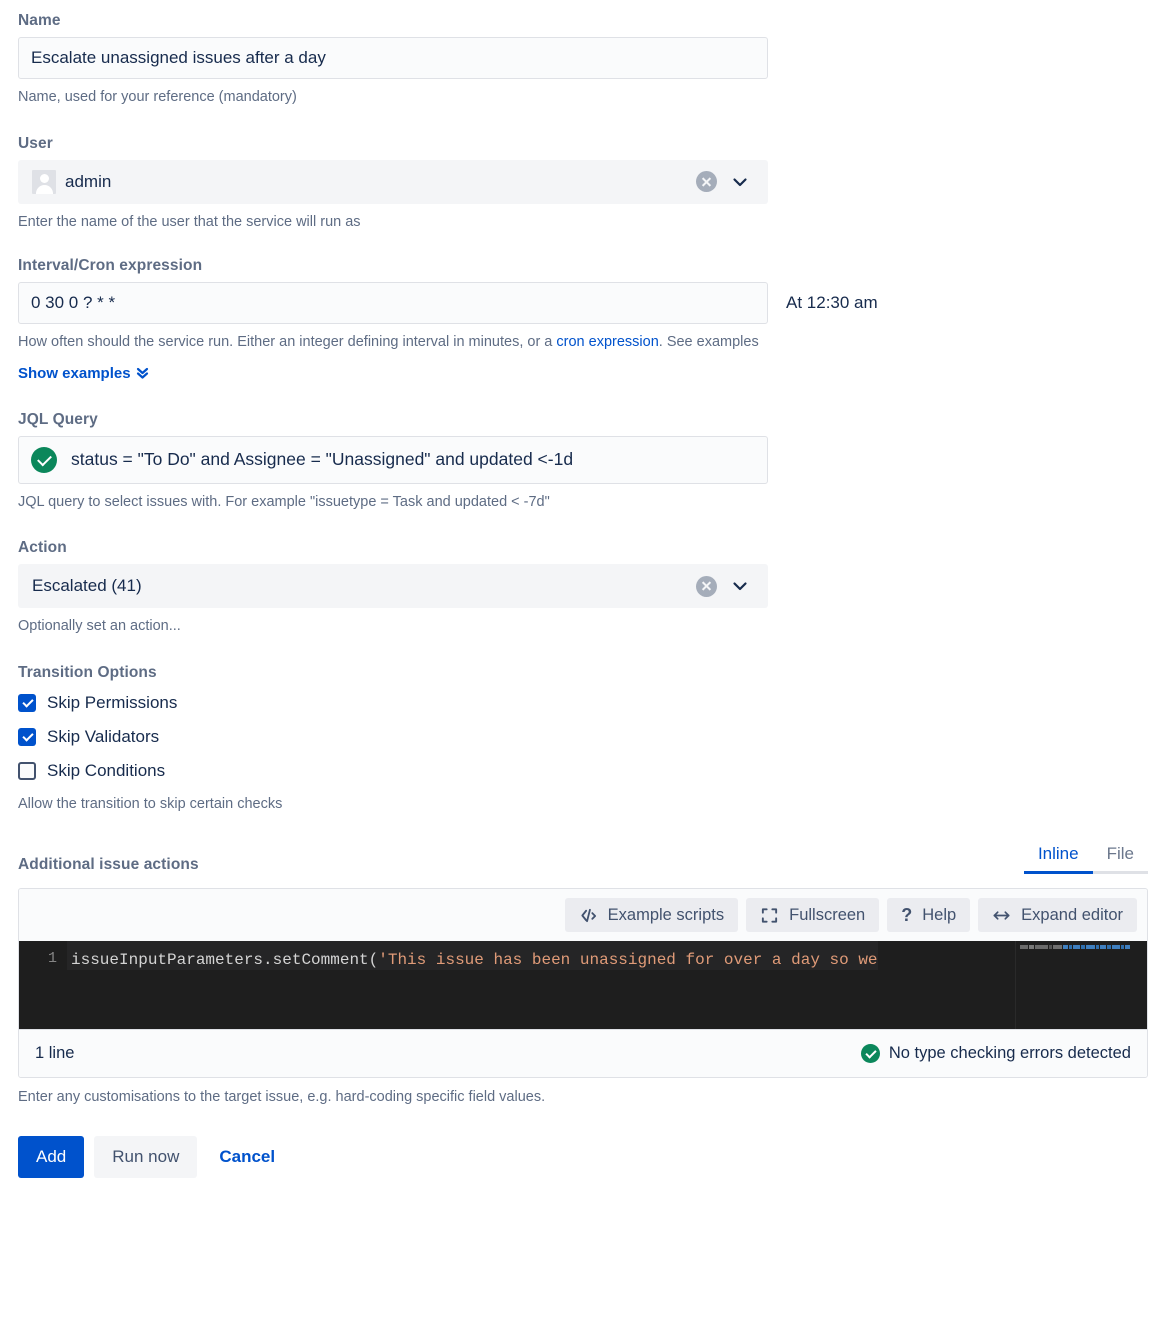 Image resolution: width=1170 pixels, height=1328 pixels. I want to click on action-clear-circle-icon, so click(706, 586).